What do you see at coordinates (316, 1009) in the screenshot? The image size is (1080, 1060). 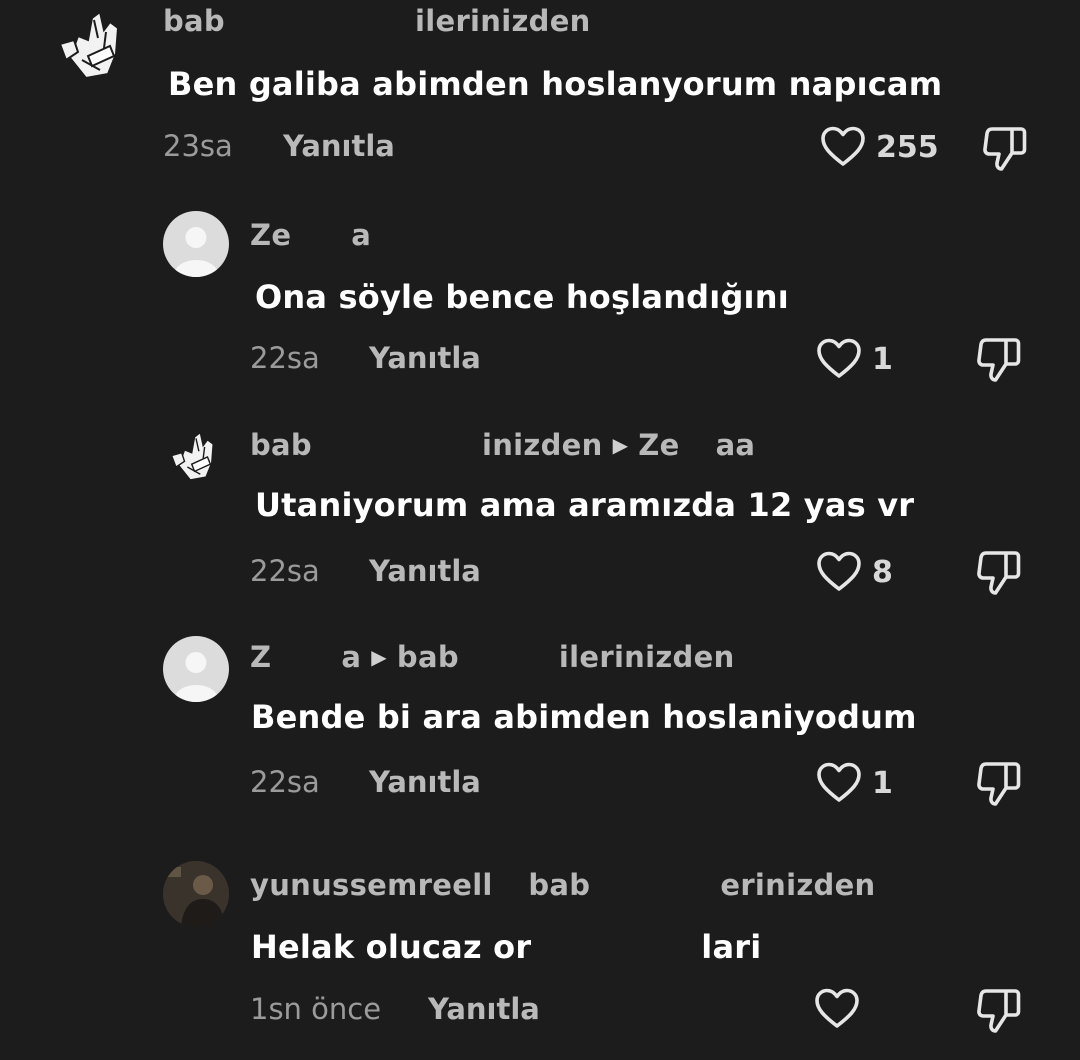 I see `comment-timestamp: 1sn önce` at bounding box center [316, 1009].